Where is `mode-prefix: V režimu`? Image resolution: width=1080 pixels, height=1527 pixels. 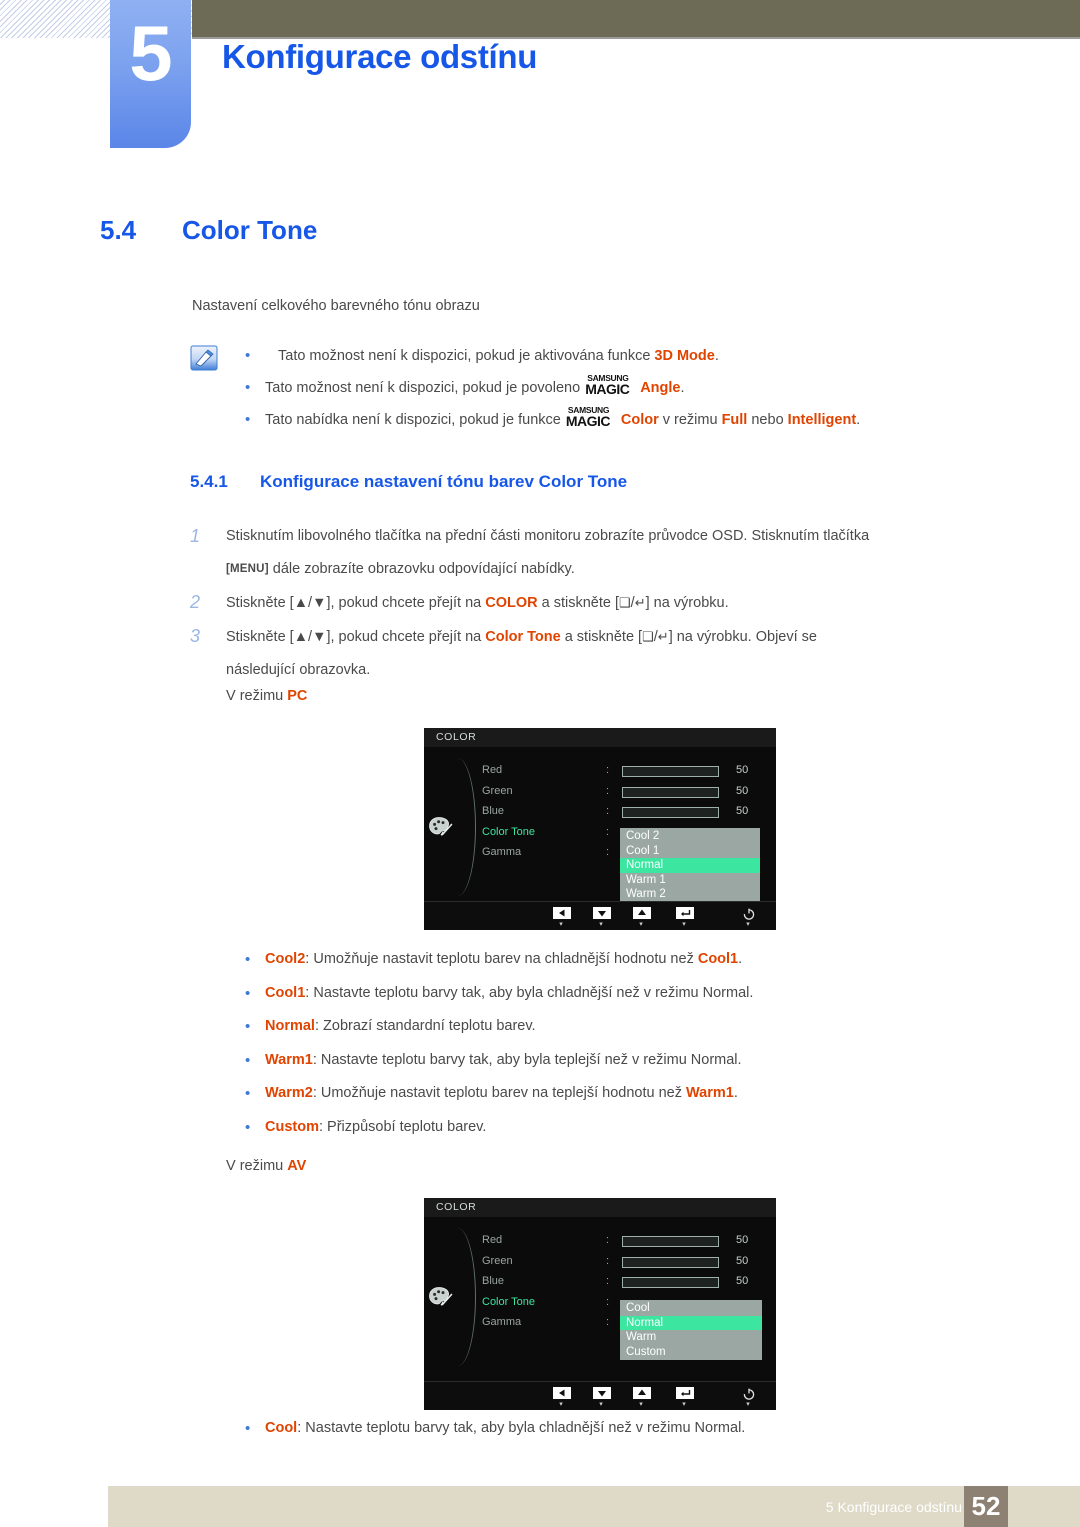
mode-prefix: V režimu is located at coordinates (257, 696).